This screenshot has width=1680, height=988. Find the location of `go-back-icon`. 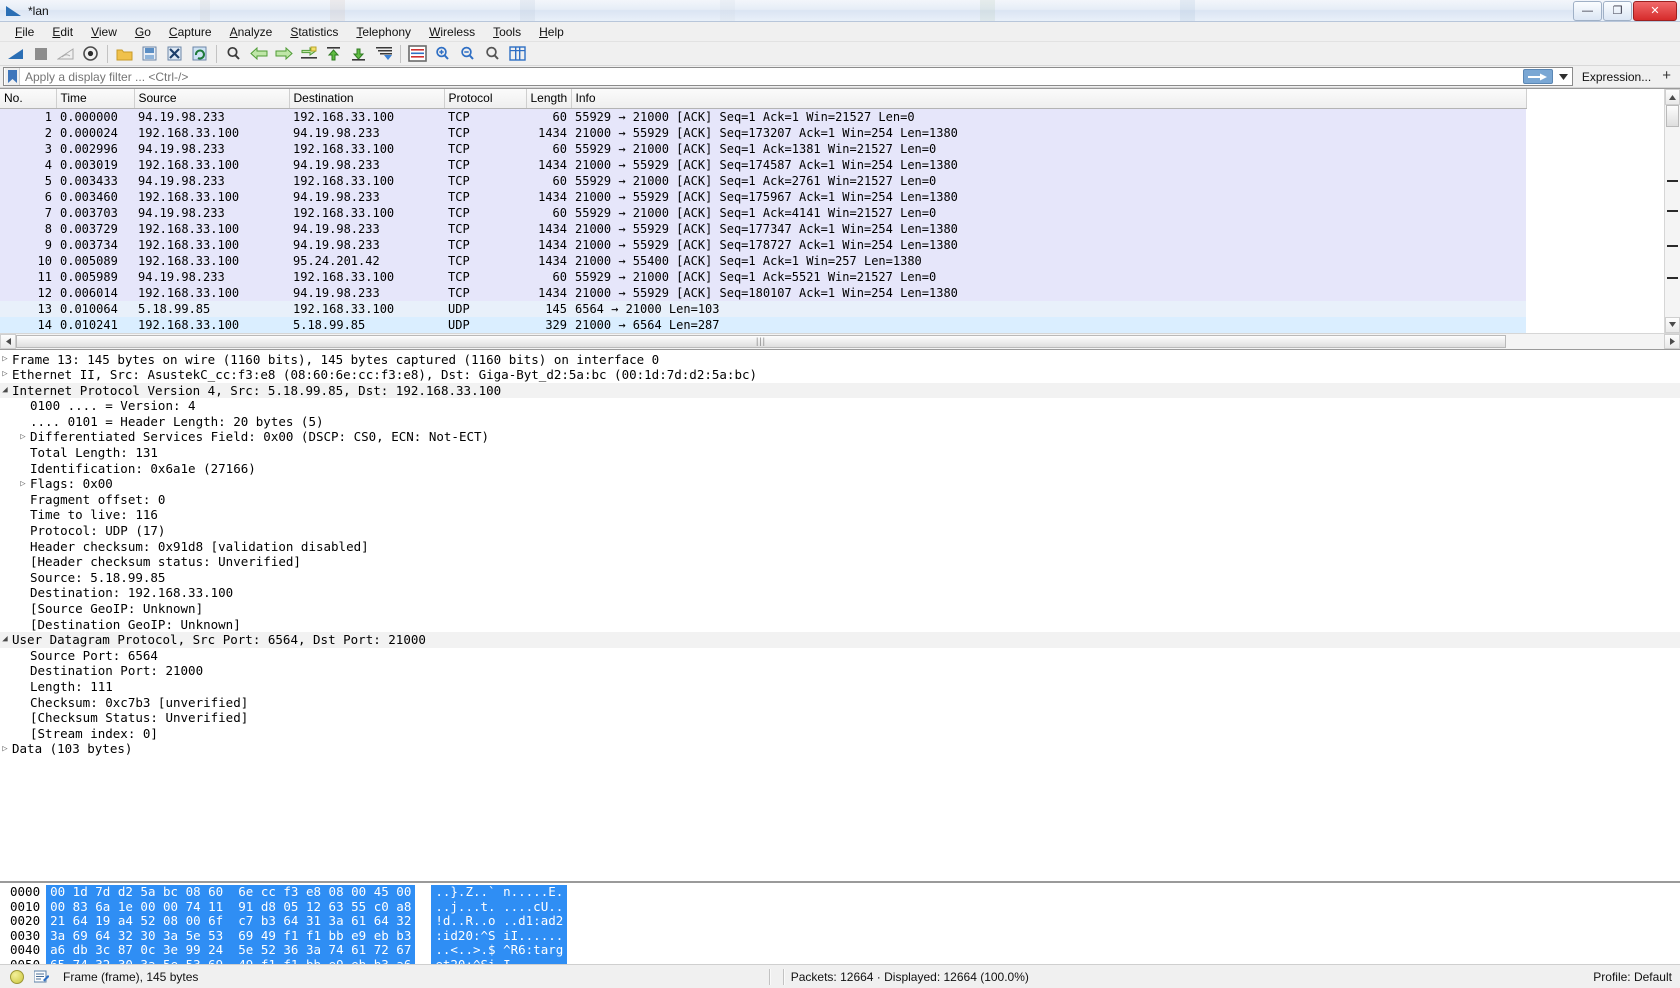

go-back-icon is located at coordinates (258, 54).